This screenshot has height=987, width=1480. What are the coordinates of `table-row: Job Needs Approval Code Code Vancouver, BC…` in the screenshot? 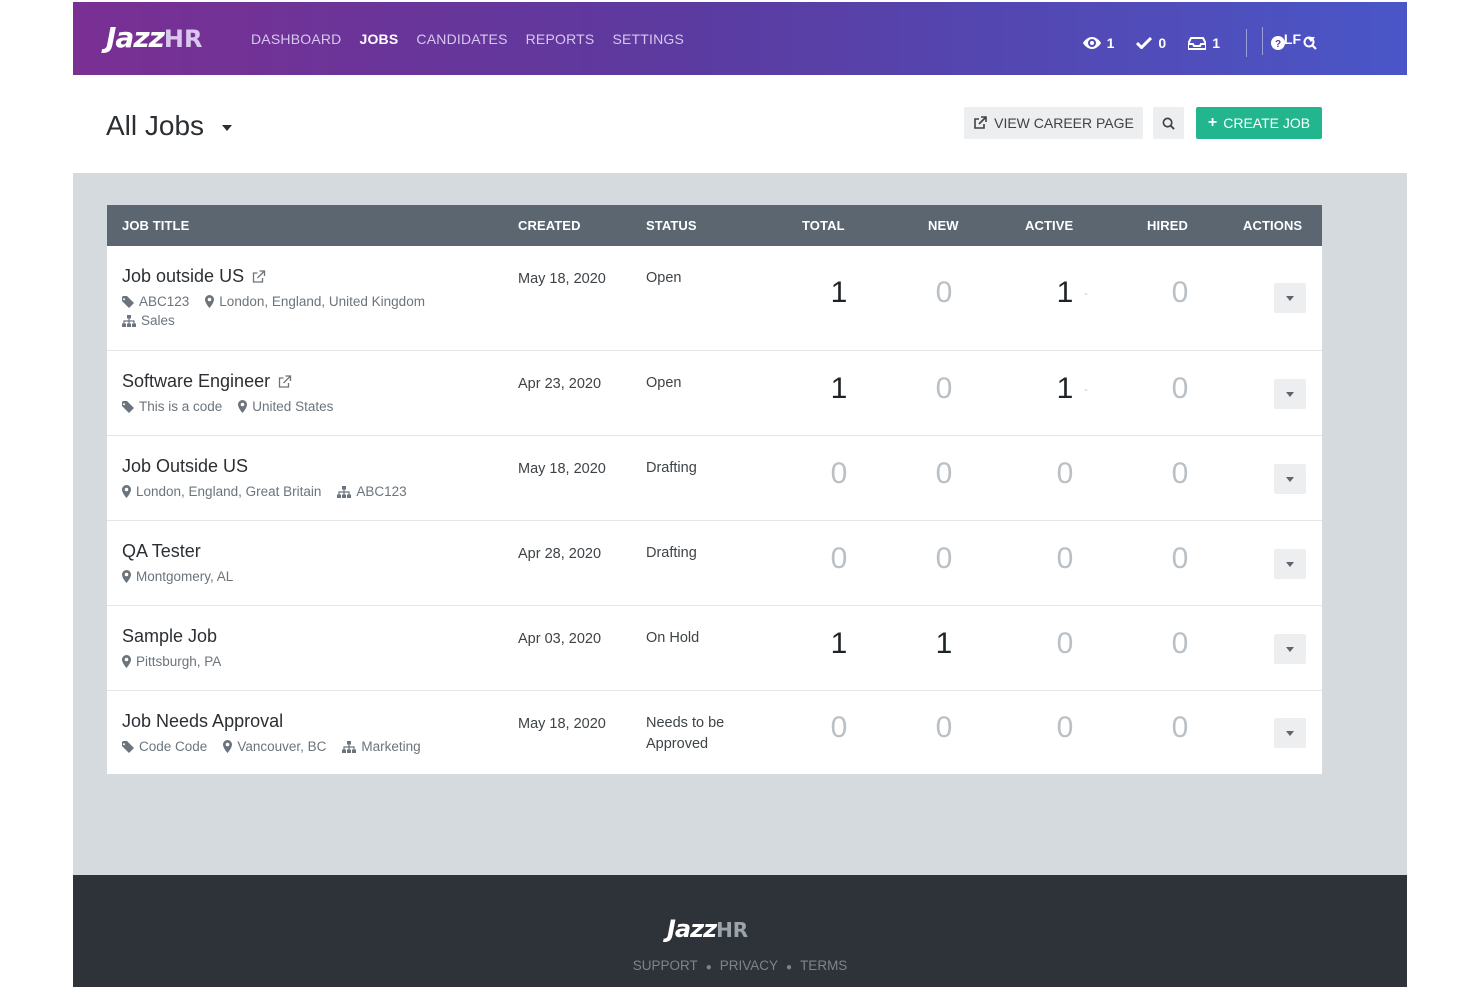 It's located at (714, 732).